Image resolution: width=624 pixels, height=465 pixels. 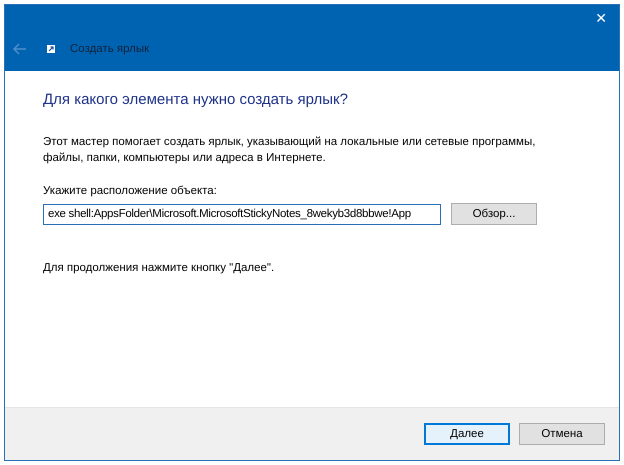 I want to click on location-label: Укажите расположение объекта:, so click(x=130, y=191).